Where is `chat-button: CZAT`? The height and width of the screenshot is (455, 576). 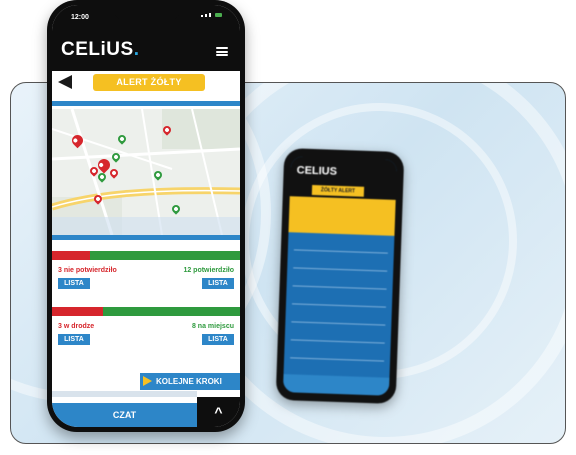
chat-button: CZAT is located at coordinates (124, 415).